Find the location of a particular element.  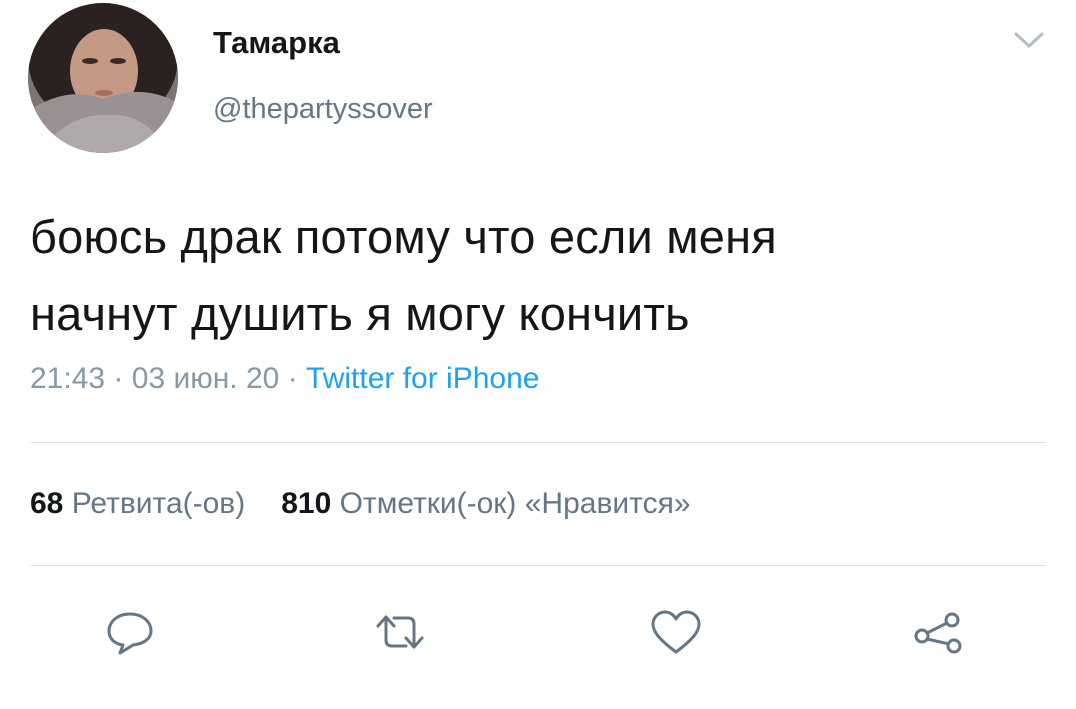

user-handle: @thepartyssover is located at coordinates (323, 109).